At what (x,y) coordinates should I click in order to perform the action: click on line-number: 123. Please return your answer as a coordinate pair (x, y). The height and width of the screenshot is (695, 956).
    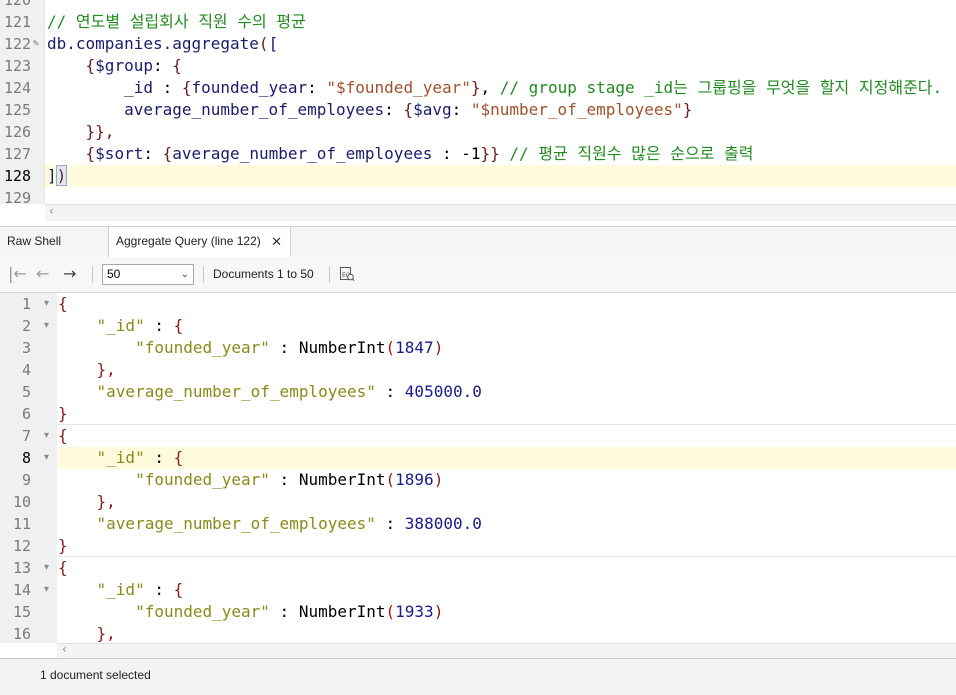
    Looking at the image, I should click on (18, 66).